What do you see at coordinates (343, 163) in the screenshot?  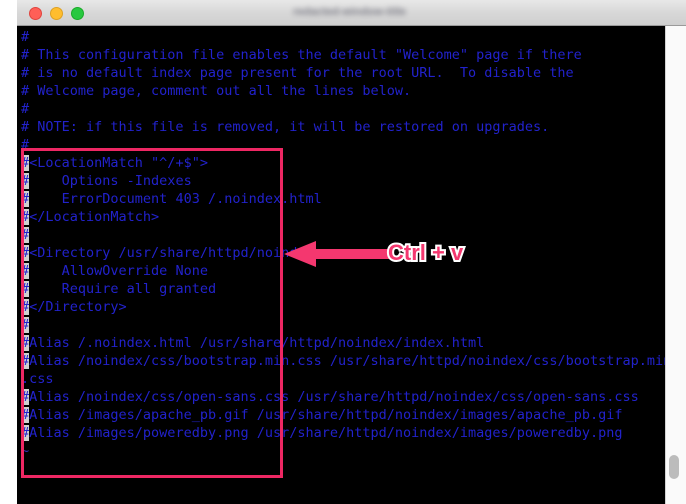 I see `vim-line: #<LocationMatch "^/+$">` at bounding box center [343, 163].